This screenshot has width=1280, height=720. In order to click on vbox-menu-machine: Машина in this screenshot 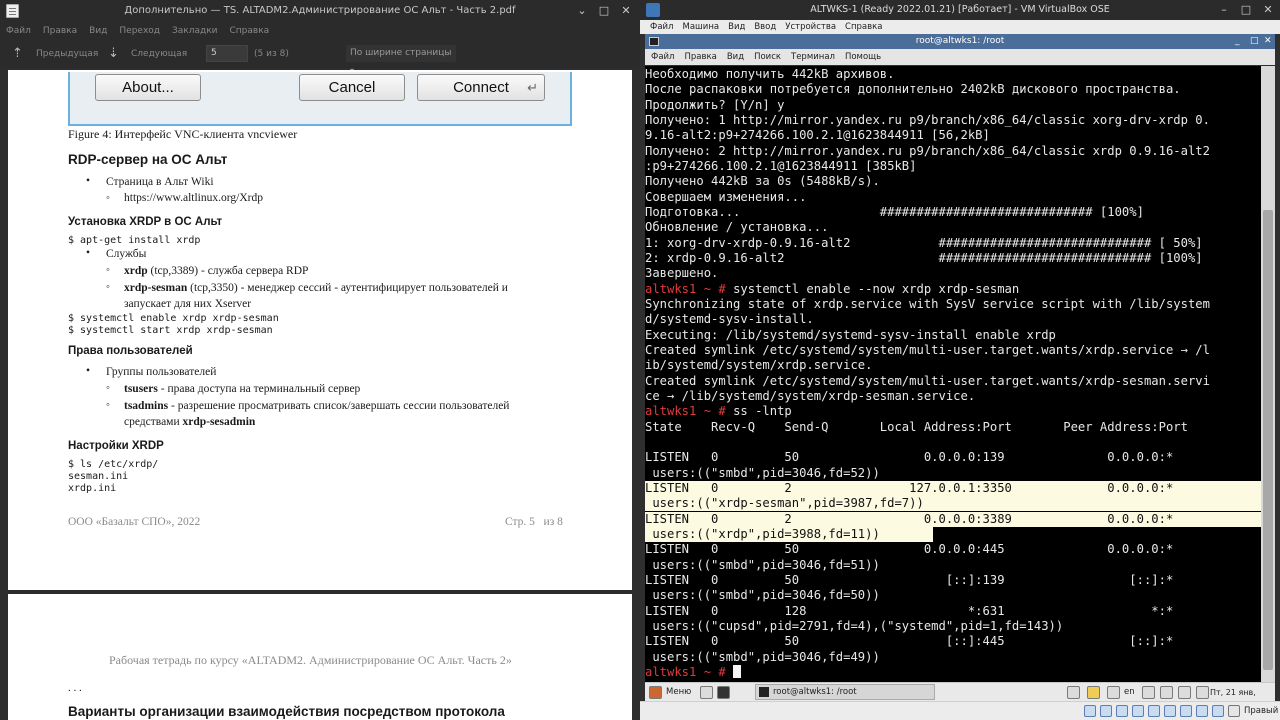, I will do `click(700, 27)`.